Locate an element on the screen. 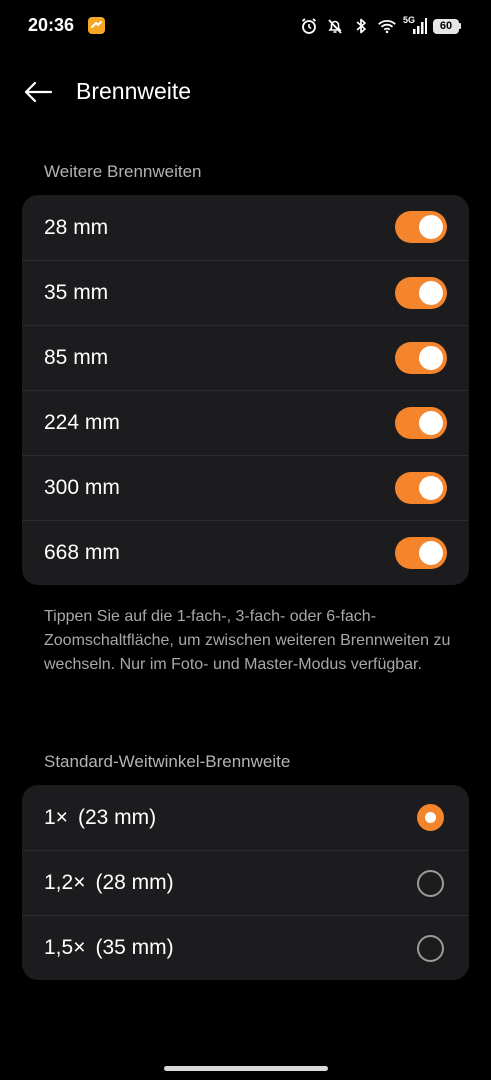  option-mm: (23 mm) is located at coordinates (117, 817).